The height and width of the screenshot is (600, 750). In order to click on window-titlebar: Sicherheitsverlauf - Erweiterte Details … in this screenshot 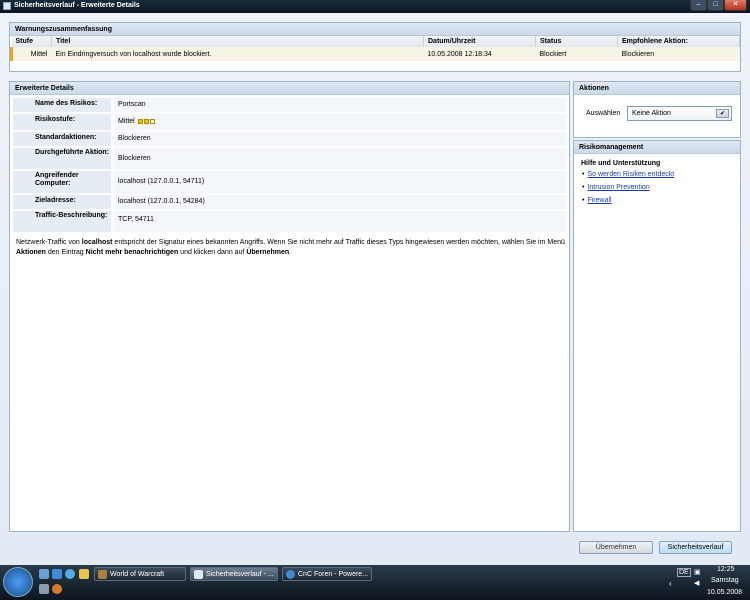, I will do `click(375, 6)`.